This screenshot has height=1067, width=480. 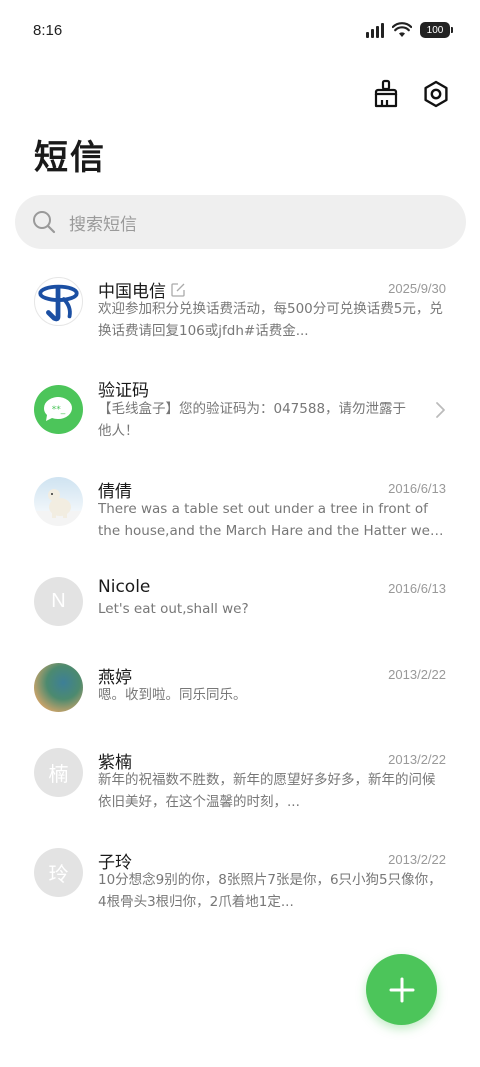 I want to click on status-icons: 100, so click(x=409, y=30).